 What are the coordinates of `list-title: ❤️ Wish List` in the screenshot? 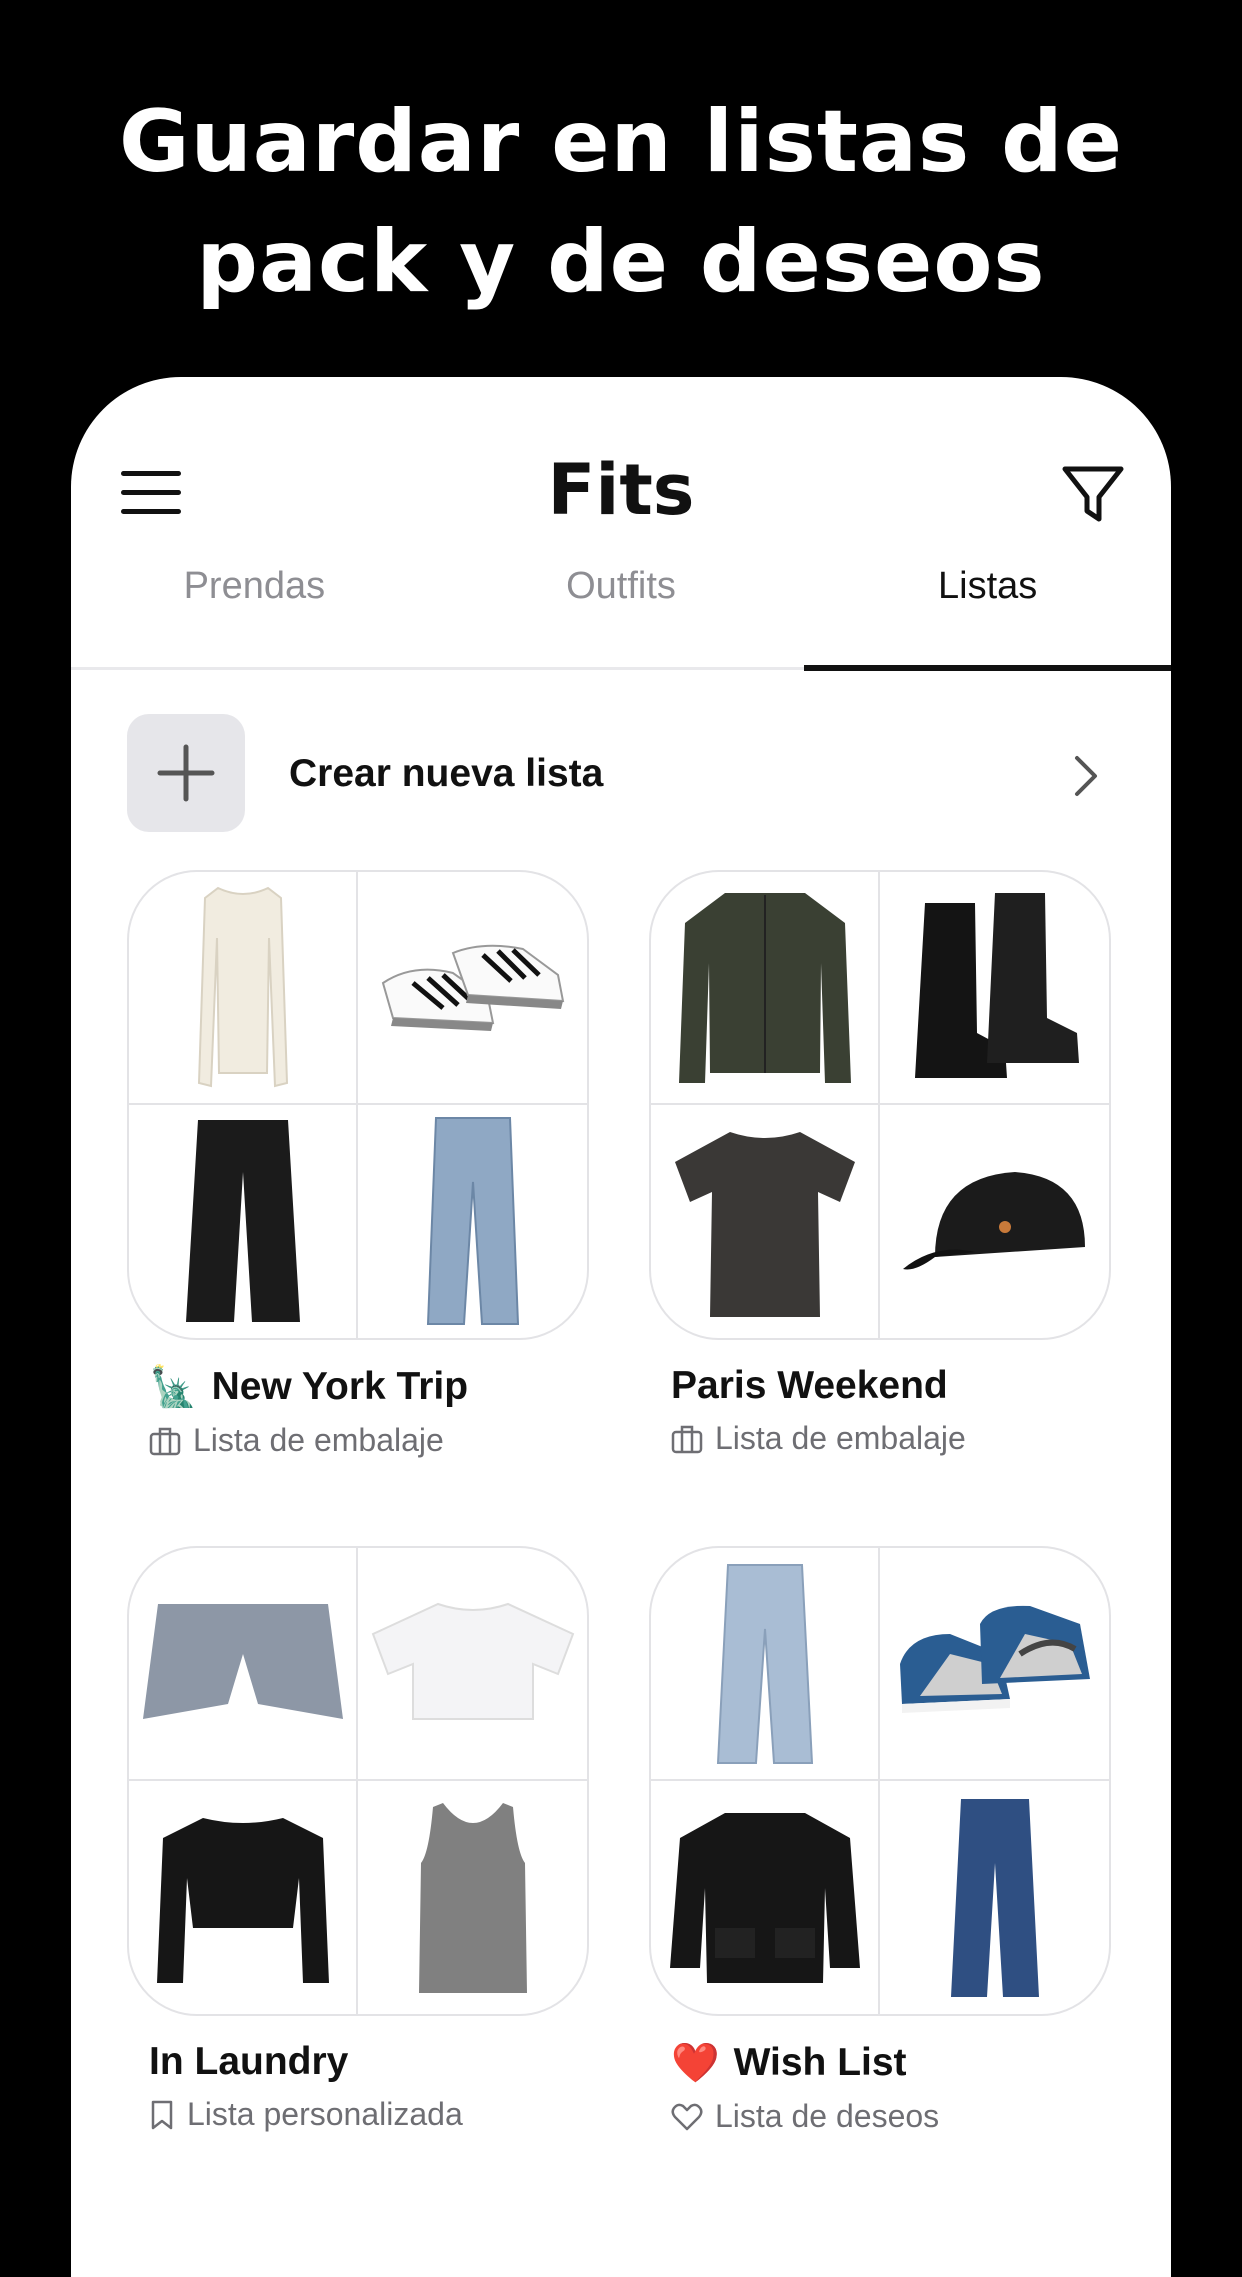 It's located at (893, 2063).